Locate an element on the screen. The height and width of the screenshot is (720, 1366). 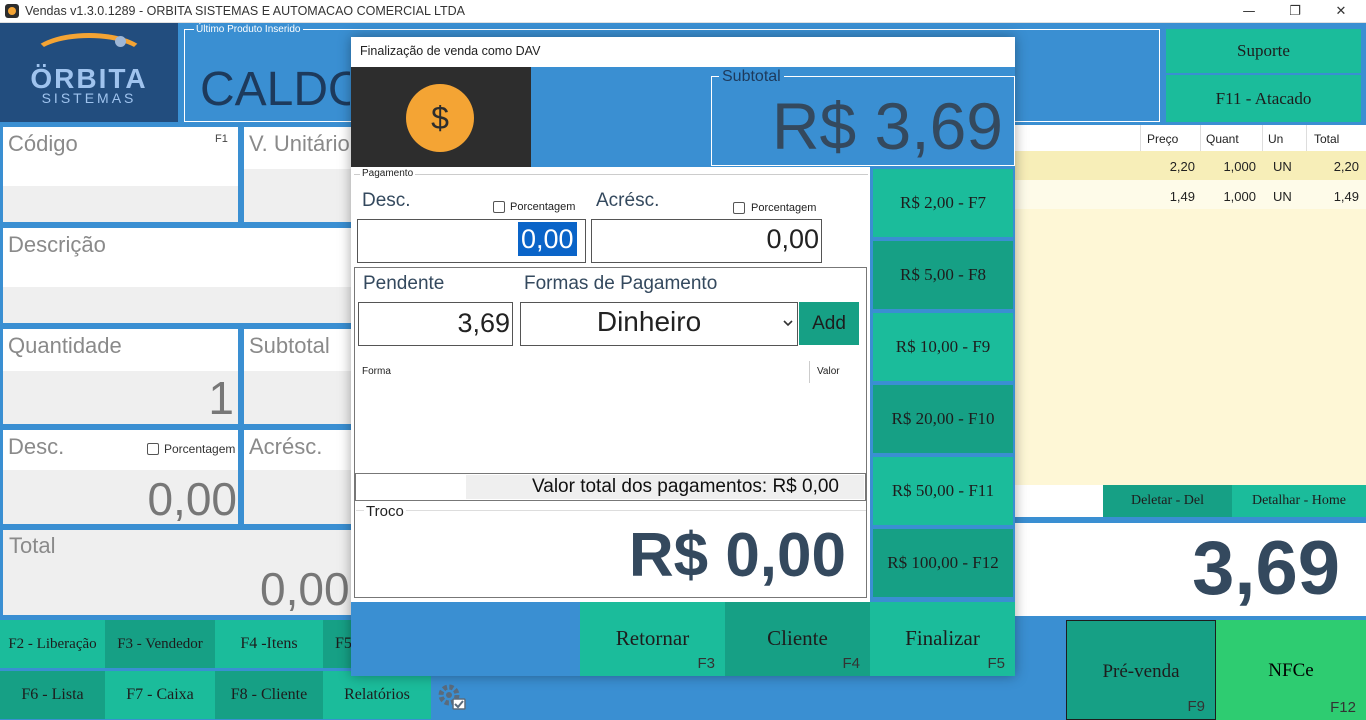
f3-vendedor-button: F3 - Vendedor is located at coordinates (160, 644).